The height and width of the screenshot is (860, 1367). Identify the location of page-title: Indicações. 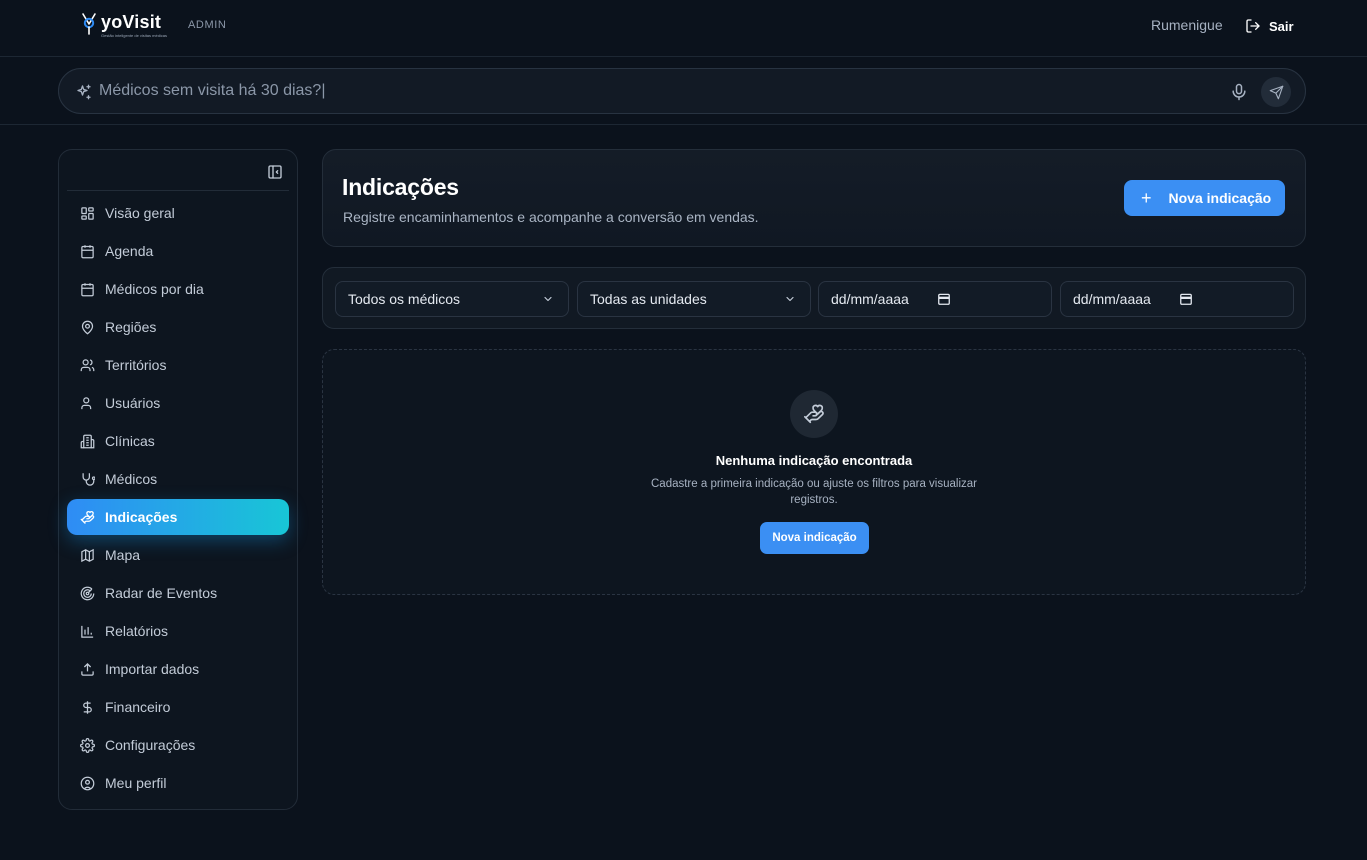
(400, 187).